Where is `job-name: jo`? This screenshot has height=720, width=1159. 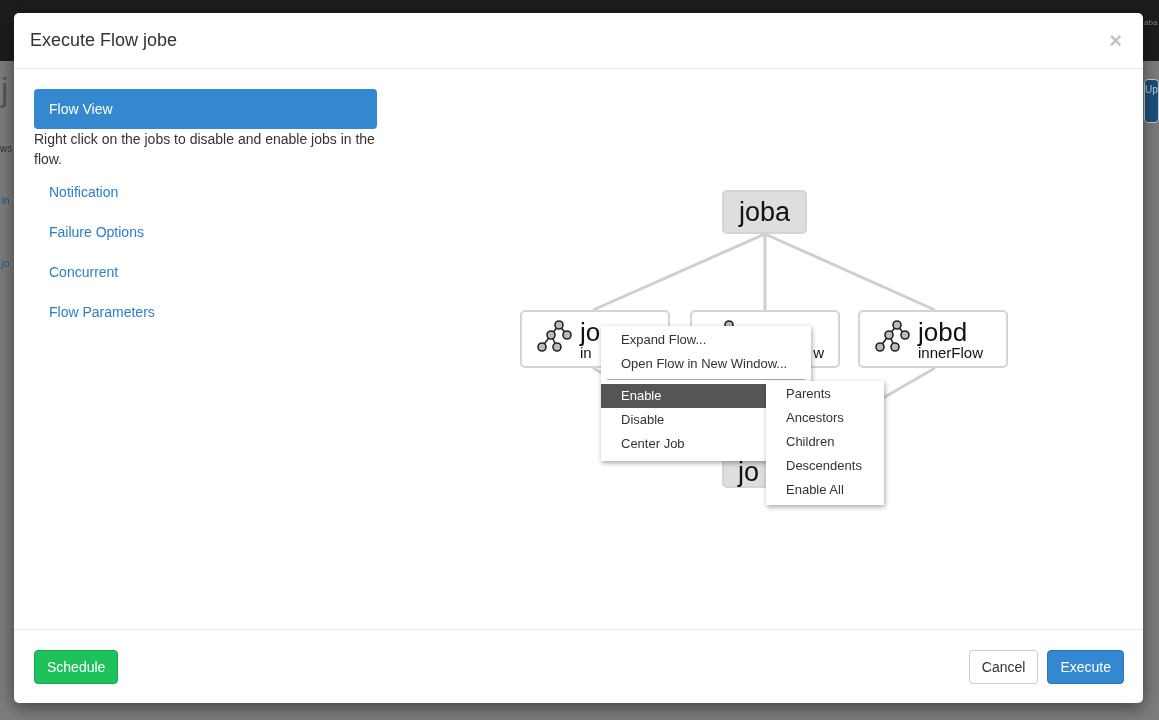
job-name: jo is located at coordinates (590, 331).